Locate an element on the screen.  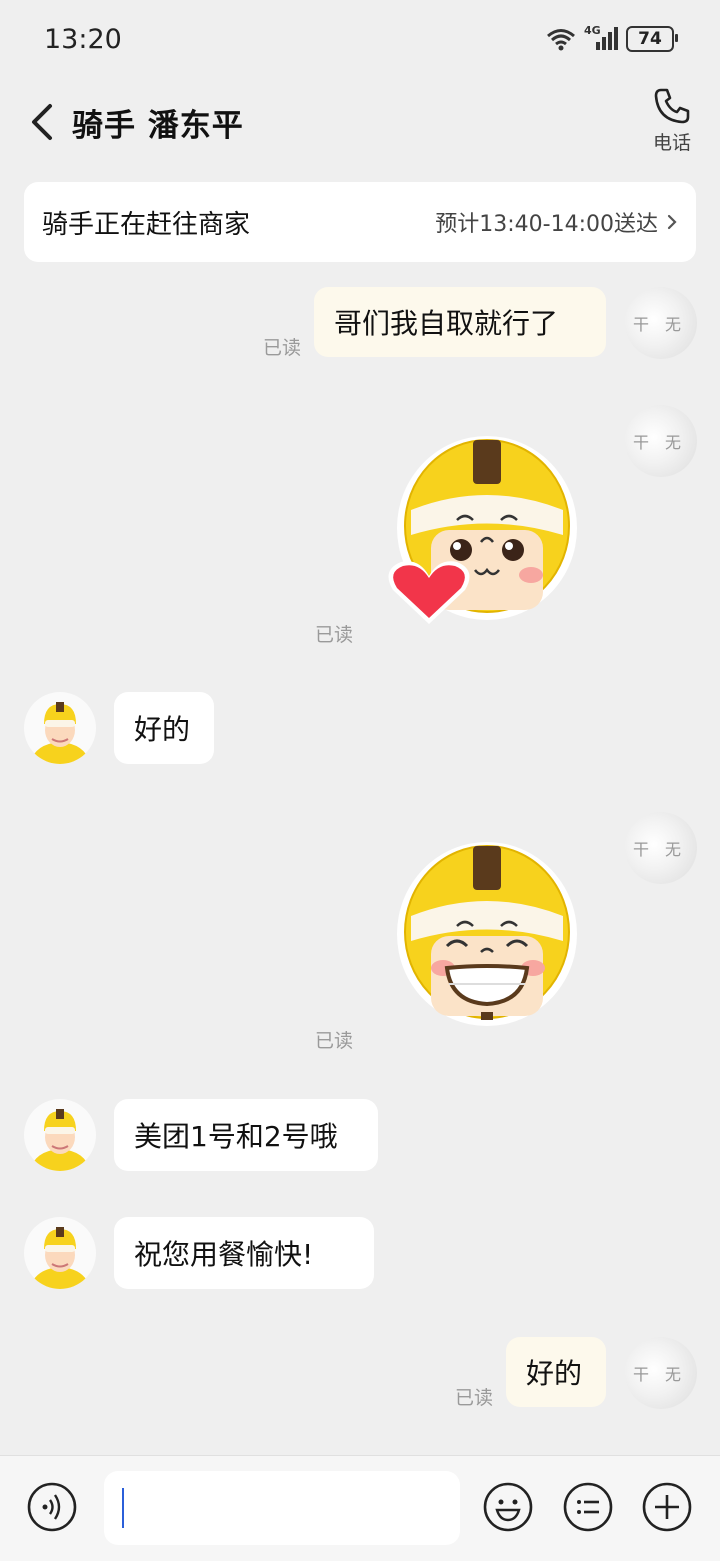
emoji-icon is located at coordinates (508, 1507).